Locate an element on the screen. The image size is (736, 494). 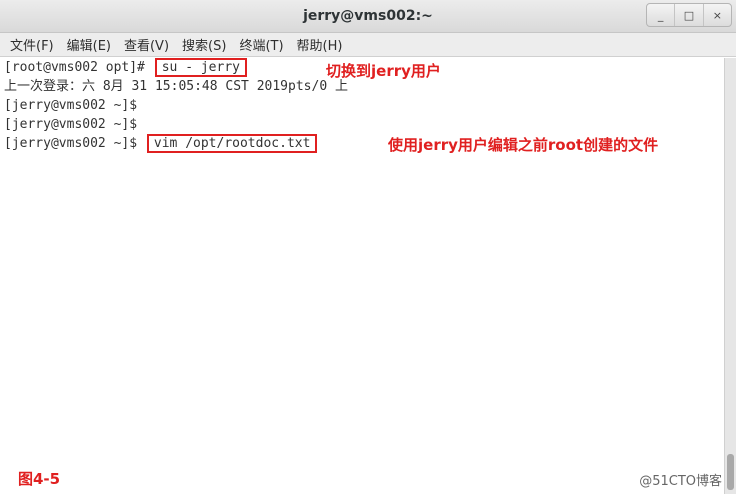
shell-prompt: [root@vms002 opt]# is located at coordinates (78, 67).